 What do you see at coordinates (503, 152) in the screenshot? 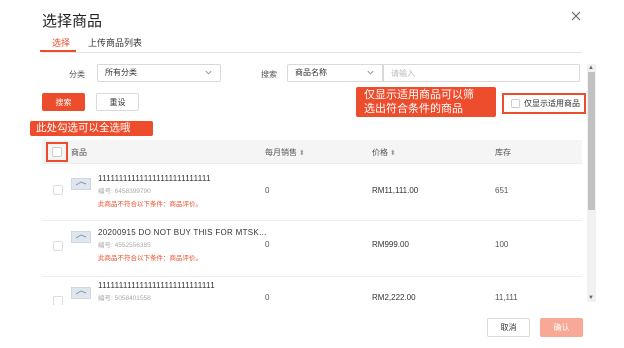
I see `header-stock: 库存` at bounding box center [503, 152].